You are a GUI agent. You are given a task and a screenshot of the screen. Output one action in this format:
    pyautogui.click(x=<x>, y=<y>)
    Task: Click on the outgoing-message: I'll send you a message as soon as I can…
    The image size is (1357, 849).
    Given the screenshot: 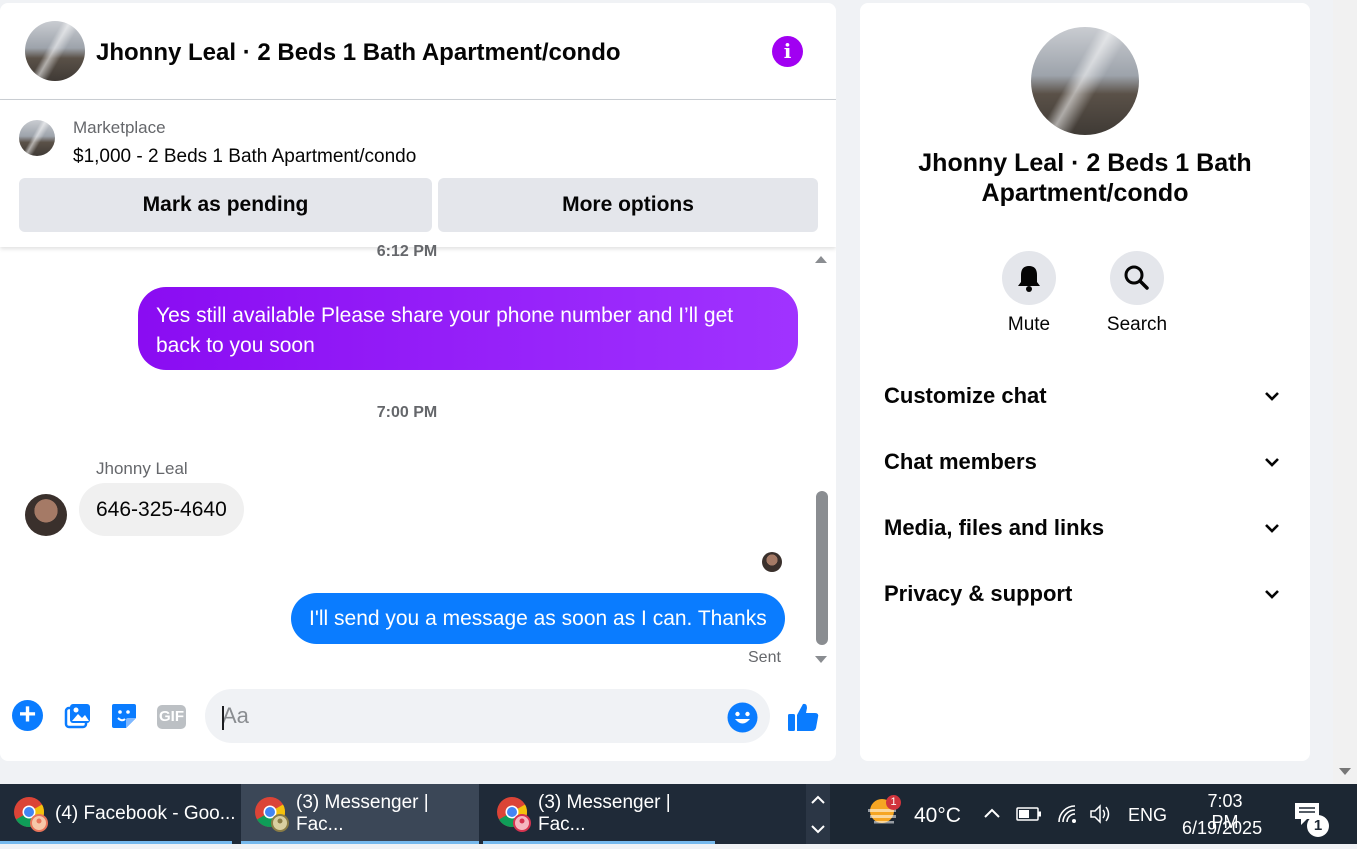 What is the action you would take?
    pyautogui.click(x=538, y=618)
    